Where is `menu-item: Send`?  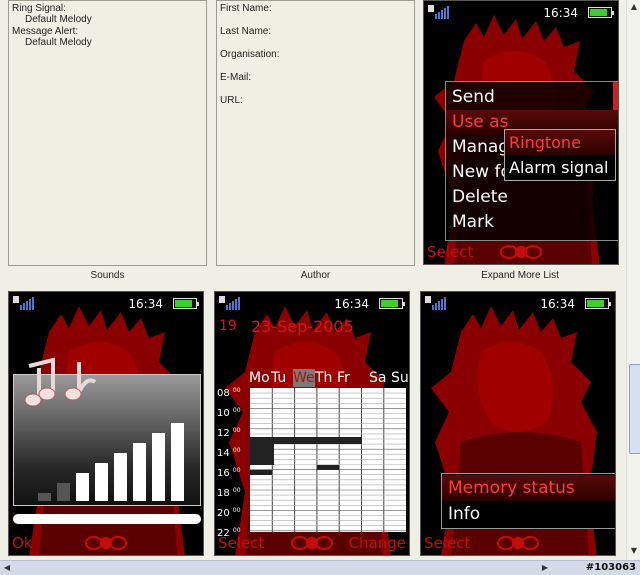 menu-item: Send is located at coordinates (532, 97).